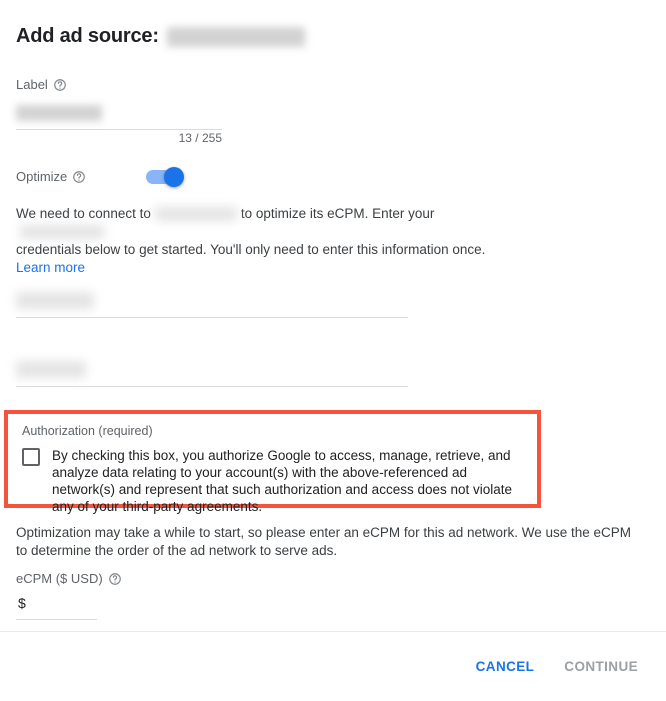  Describe the element at coordinates (31, 457) in the screenshot. I see `authorization-checkbox` at that location.